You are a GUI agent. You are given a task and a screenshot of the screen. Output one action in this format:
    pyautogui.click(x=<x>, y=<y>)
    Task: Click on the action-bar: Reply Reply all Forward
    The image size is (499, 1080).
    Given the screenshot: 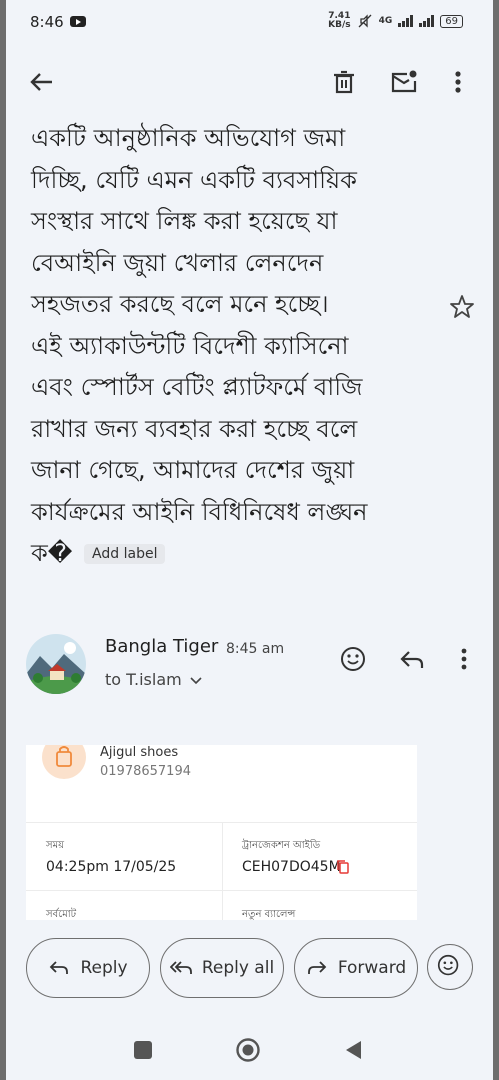 What is the action you would take?
    pyautogui.click(x=249, y=970)
    